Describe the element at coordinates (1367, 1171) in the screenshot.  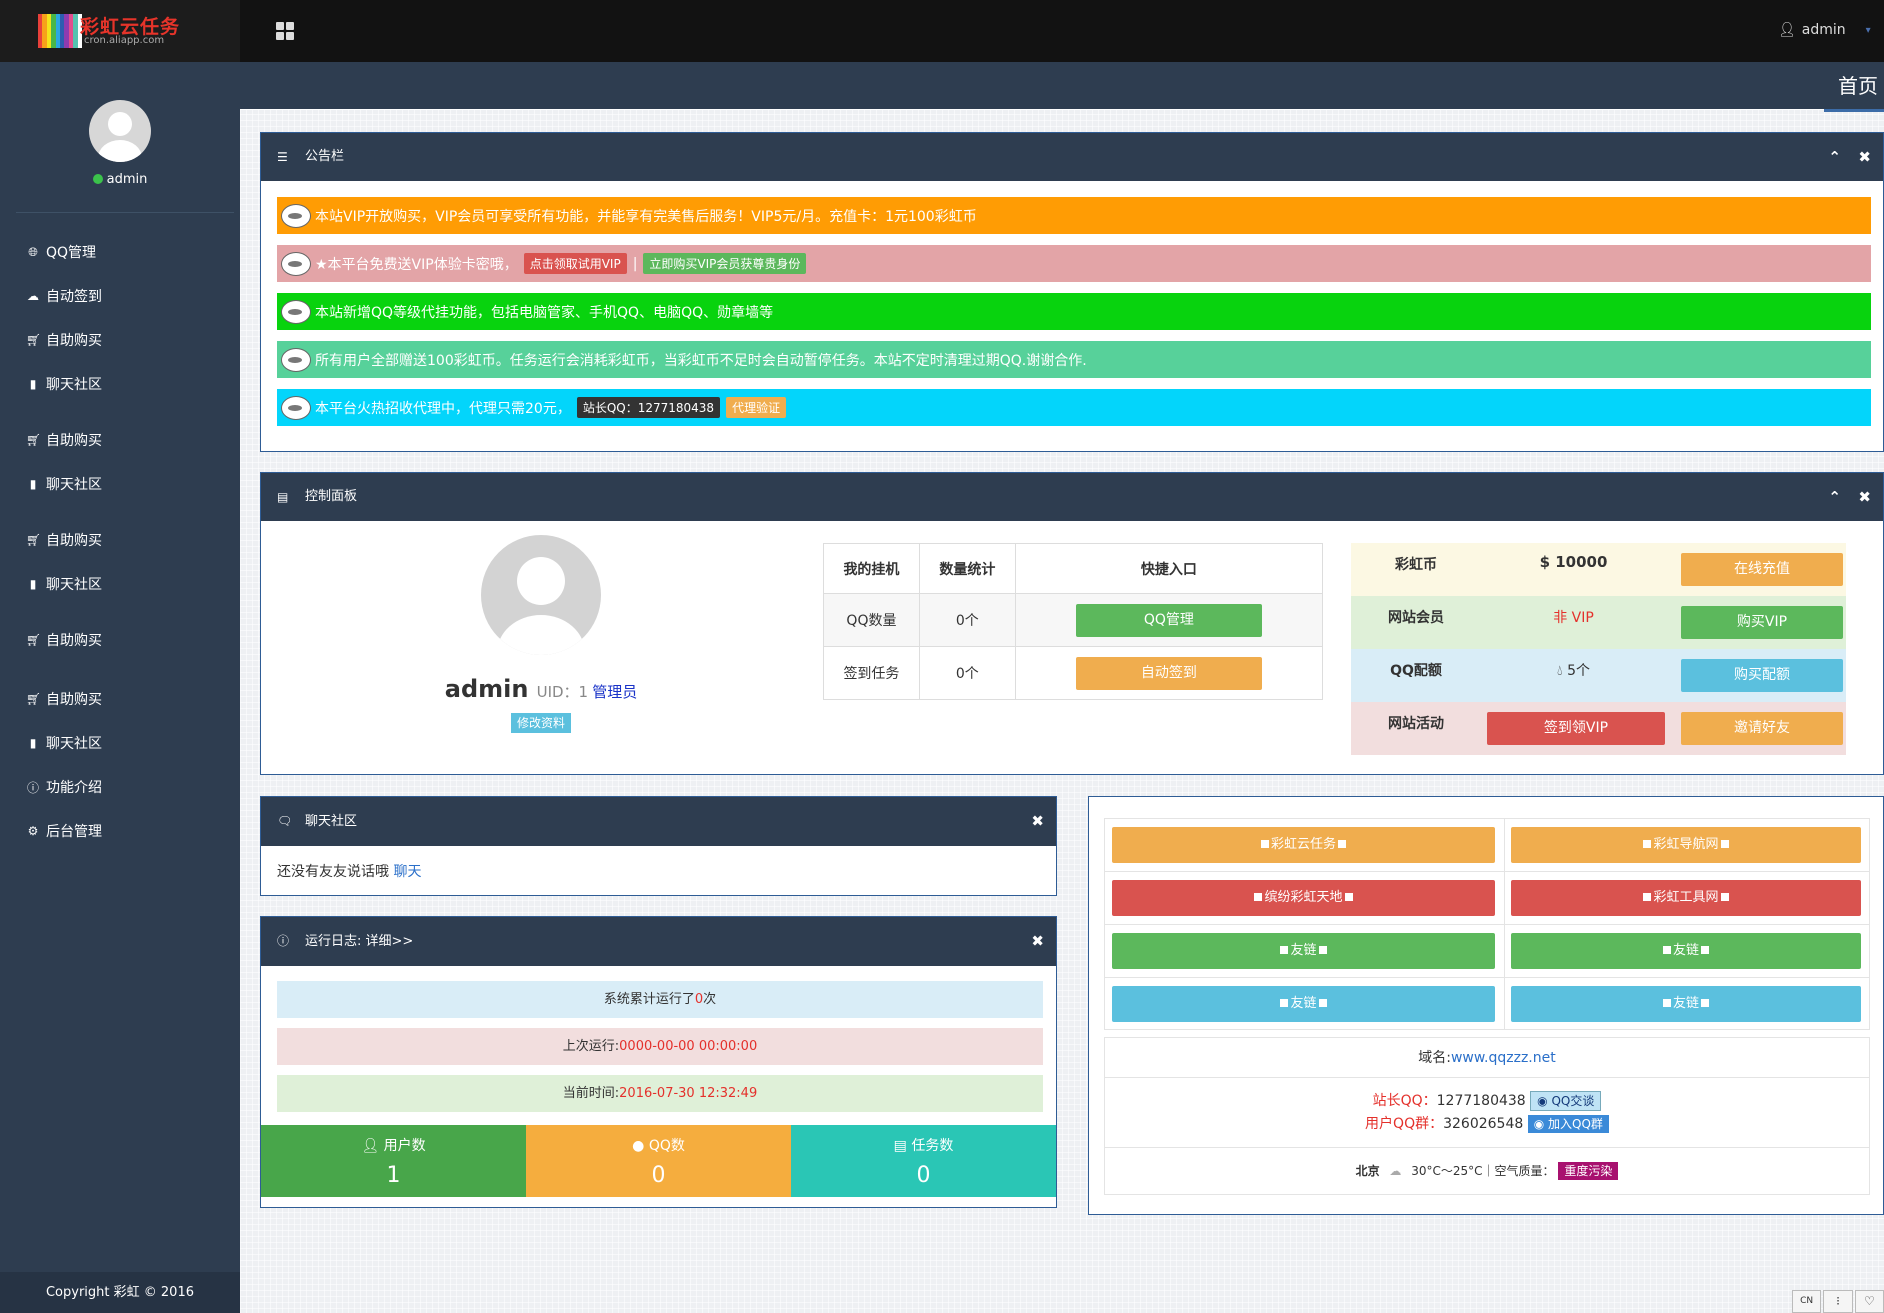
I see `weather-city: 北京` at that location.